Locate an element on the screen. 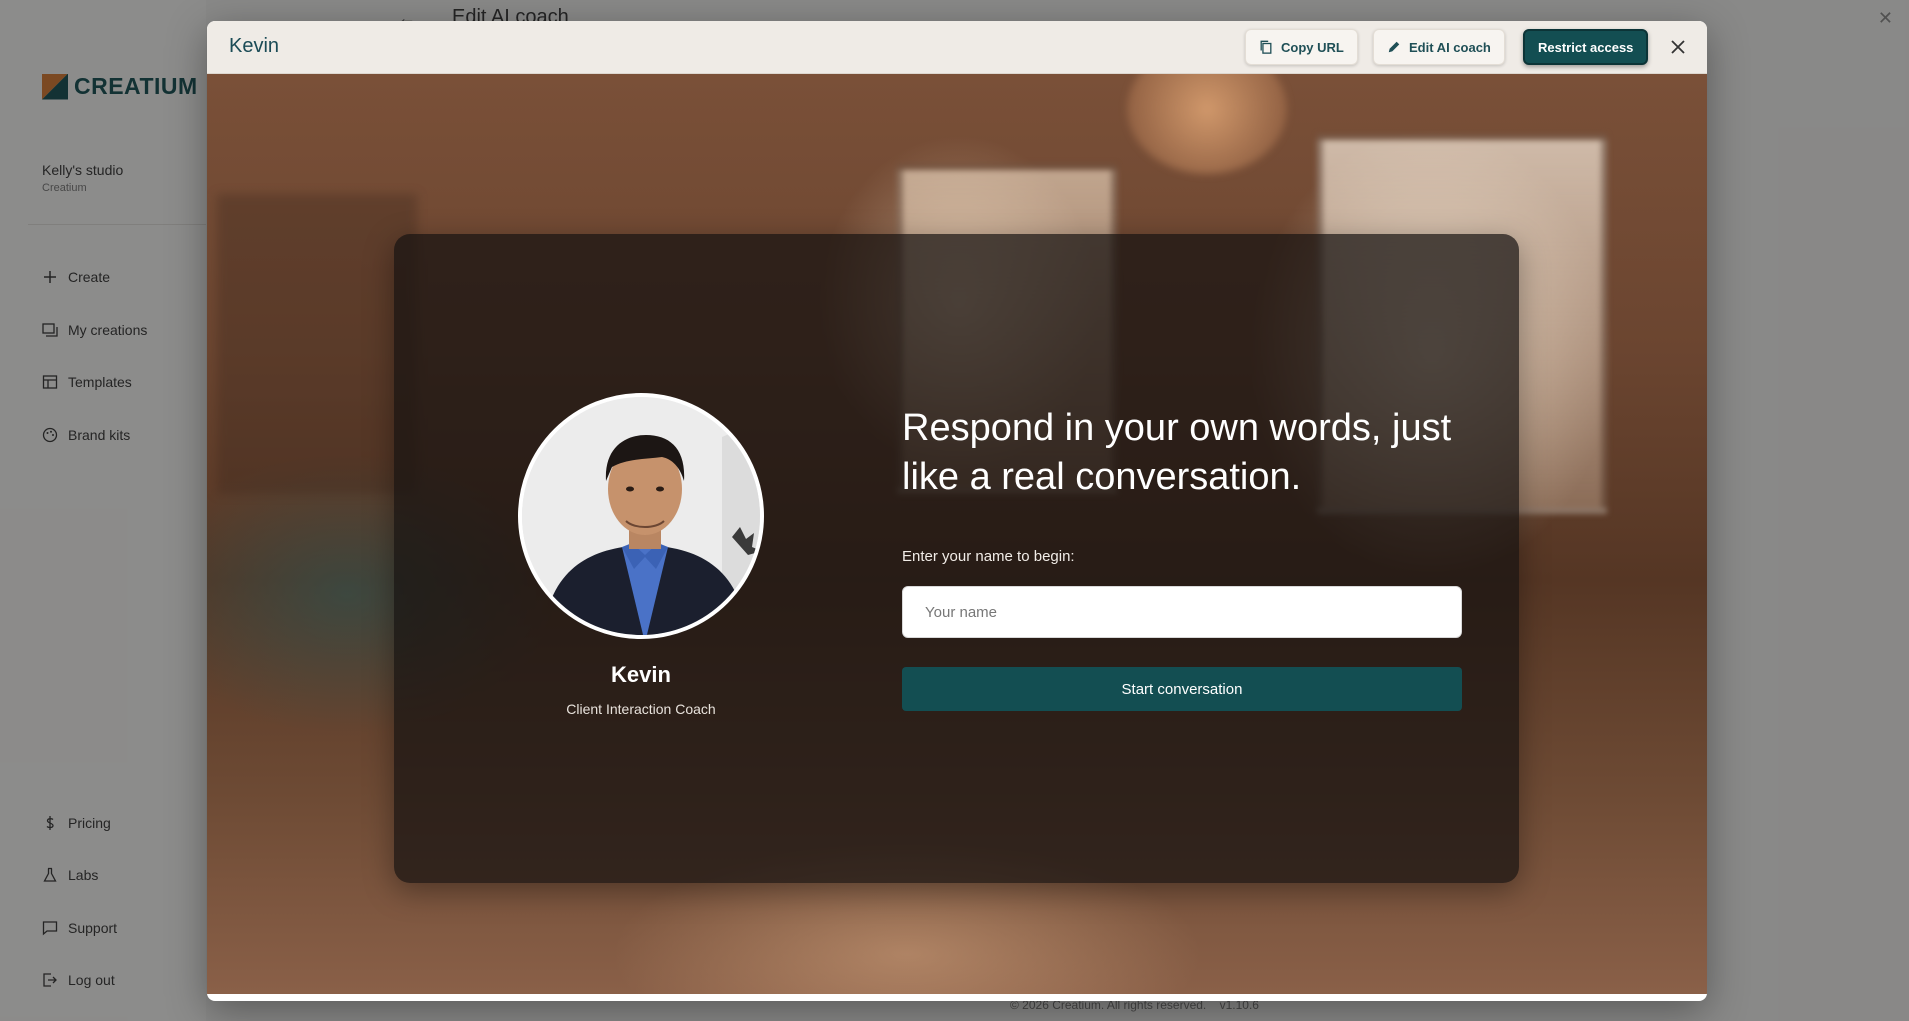  restrict-access-button: Restrict access is located at coordinates (1586, 47).